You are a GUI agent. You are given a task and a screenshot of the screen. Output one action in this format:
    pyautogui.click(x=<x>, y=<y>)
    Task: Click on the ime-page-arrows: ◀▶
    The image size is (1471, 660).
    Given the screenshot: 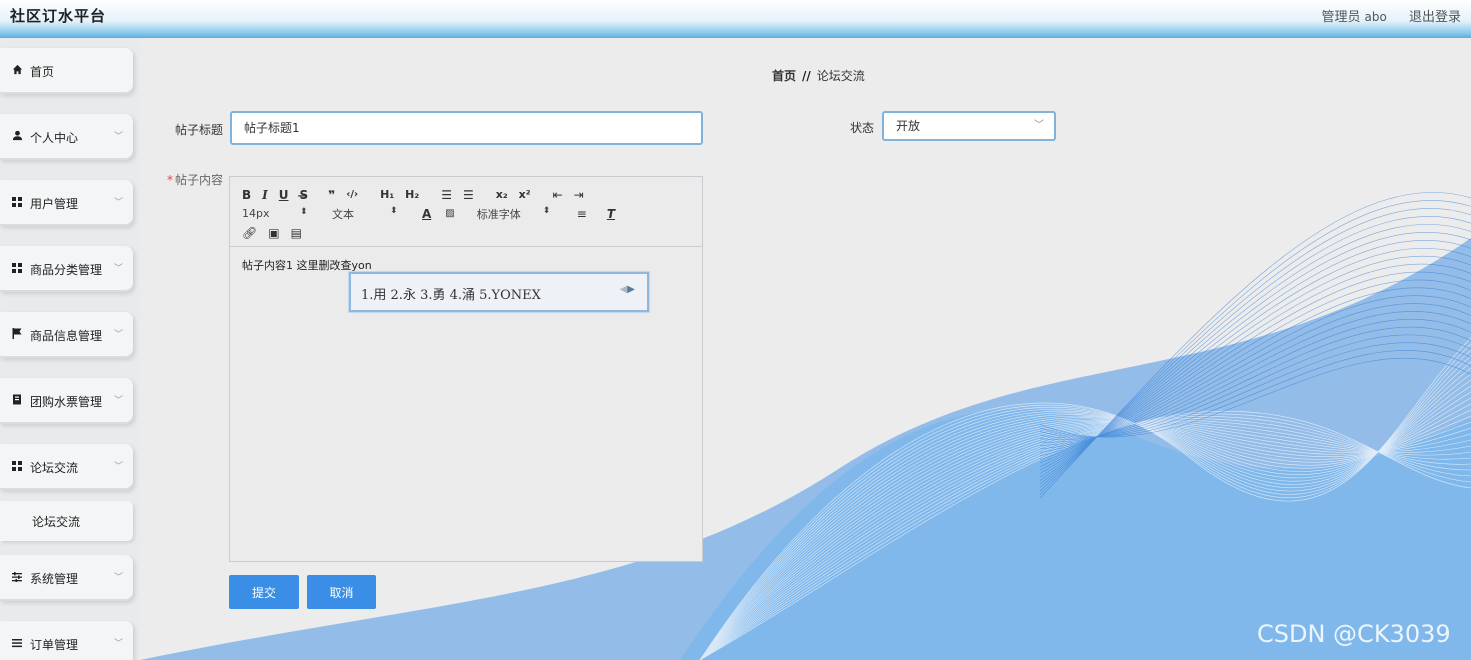 What is the action you would take?
    pyautogui.click(x=627, y=289)
    